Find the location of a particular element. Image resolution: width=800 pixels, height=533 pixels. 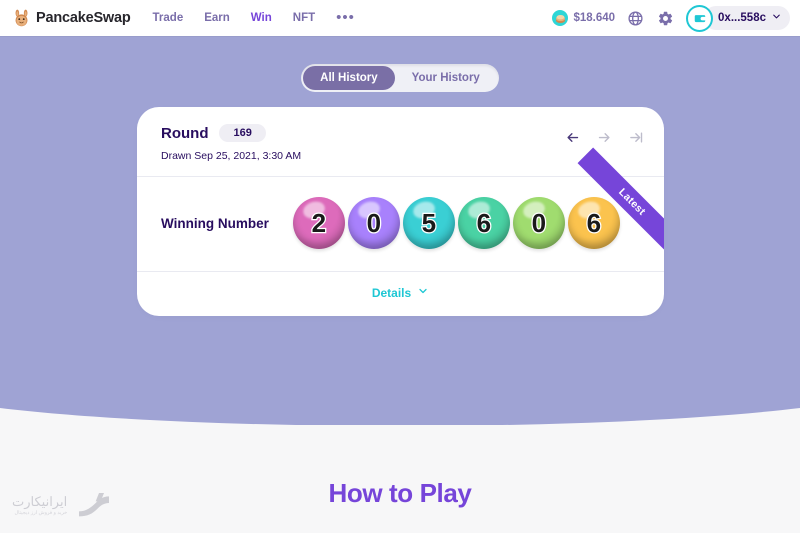

cake-token-icon is located at coordinates (560, 18).